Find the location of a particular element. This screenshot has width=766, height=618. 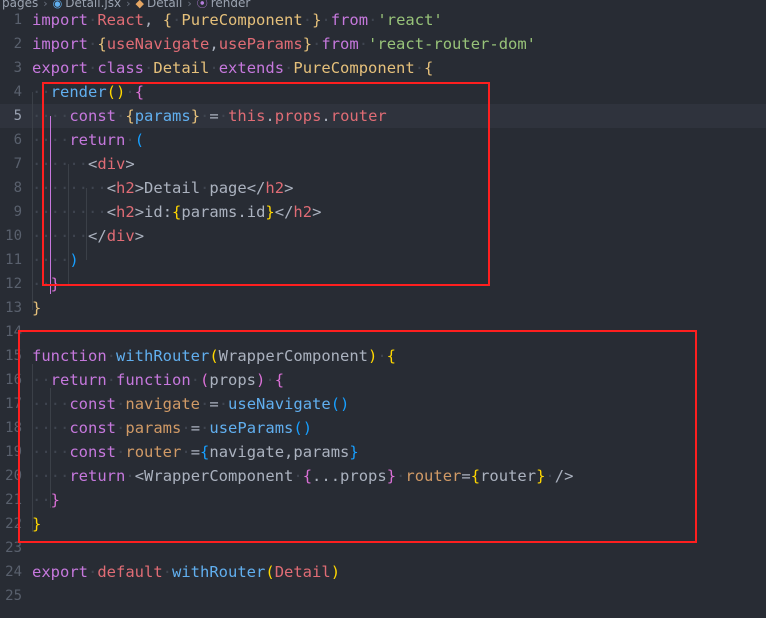

line-number: 20 is located at coordinates (13, 476).